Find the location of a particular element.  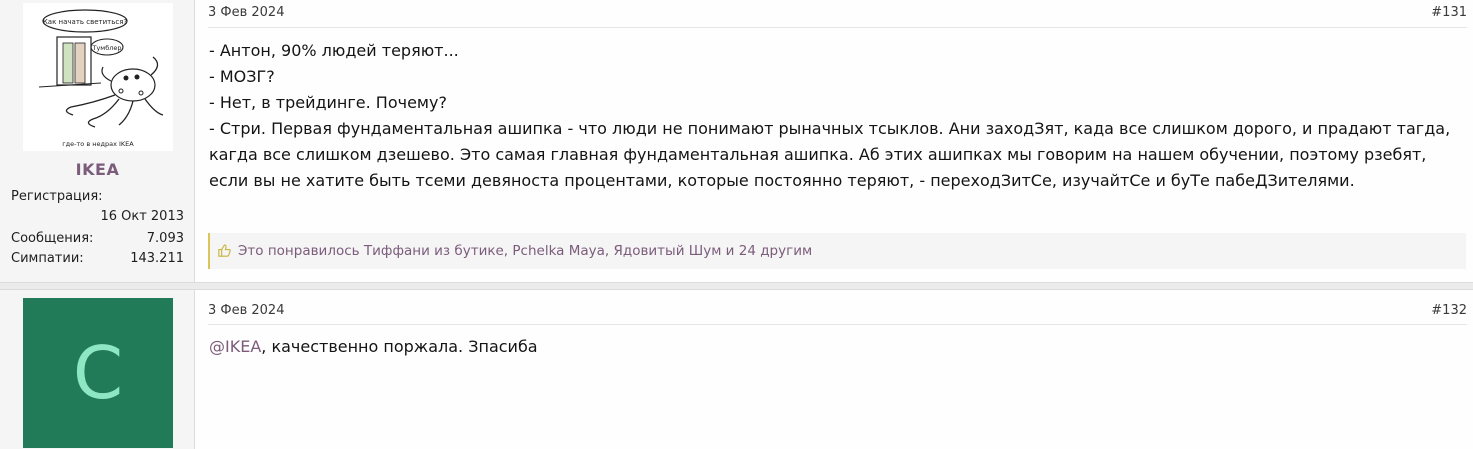

user-info-panel: C is located at coordinates (97, 369).